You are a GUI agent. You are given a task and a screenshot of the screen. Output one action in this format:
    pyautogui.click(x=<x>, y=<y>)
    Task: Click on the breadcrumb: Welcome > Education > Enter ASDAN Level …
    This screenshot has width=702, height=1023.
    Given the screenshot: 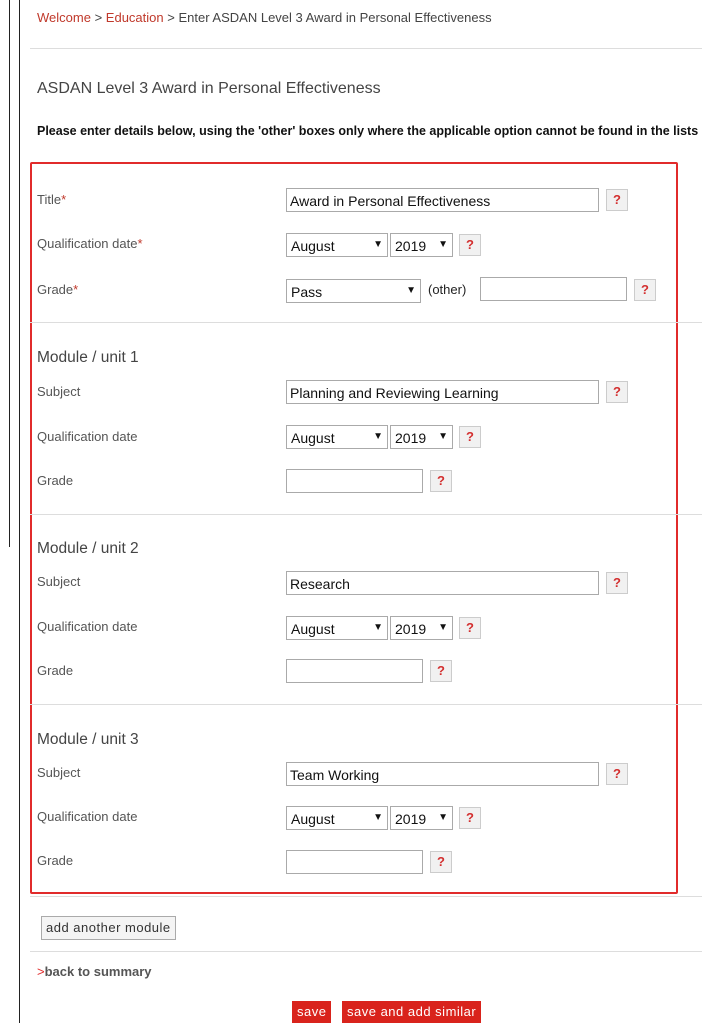 What is the action you would take?
    pyautogui.click(x=264, y=17)
    